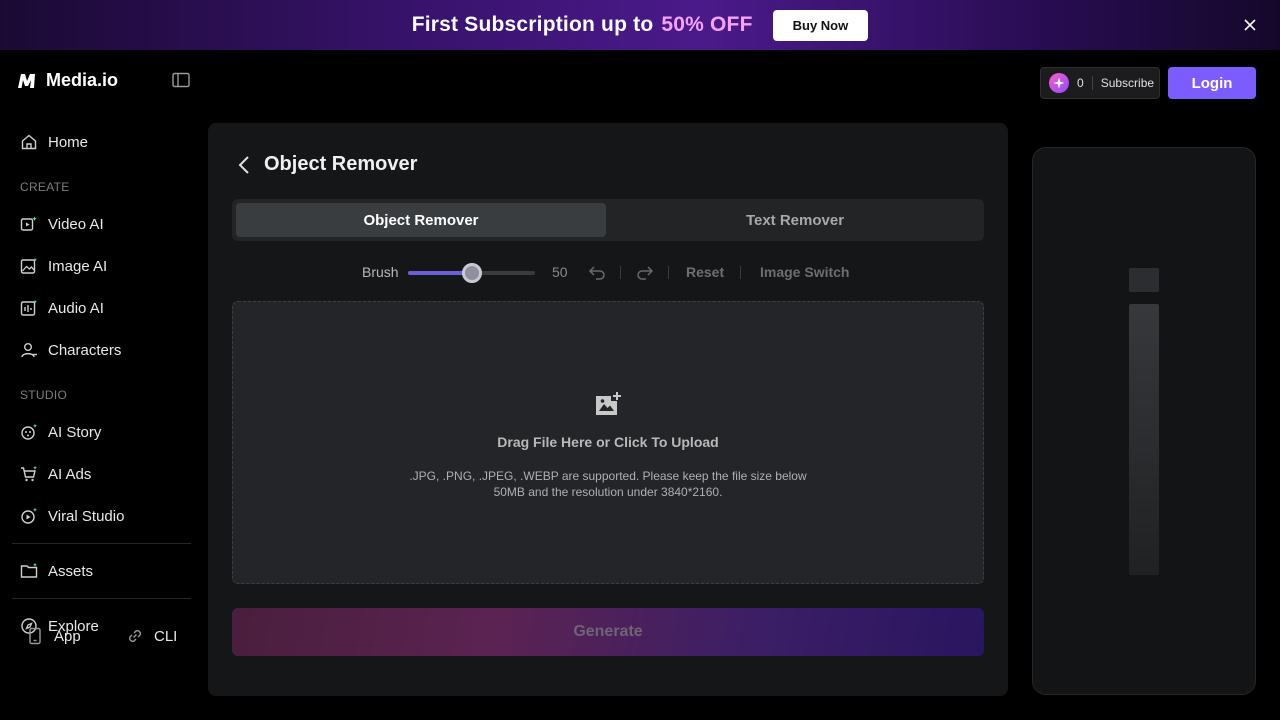 The image size is (1280, 720). Describe the element at coordinates (421, 220) in the screenshot. I see `tab-object-remover: Object Remover` at that location.